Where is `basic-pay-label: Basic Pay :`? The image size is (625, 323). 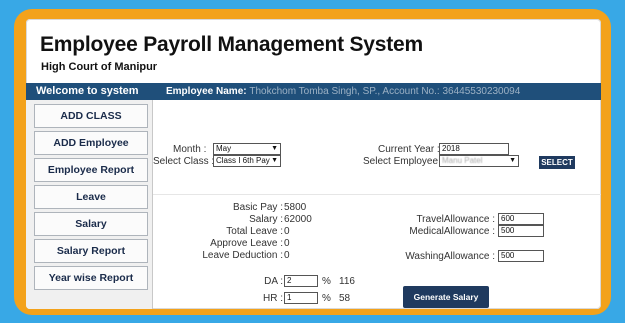
basic-pay-label: Basic Pay : is located at coordinates (257, 207).